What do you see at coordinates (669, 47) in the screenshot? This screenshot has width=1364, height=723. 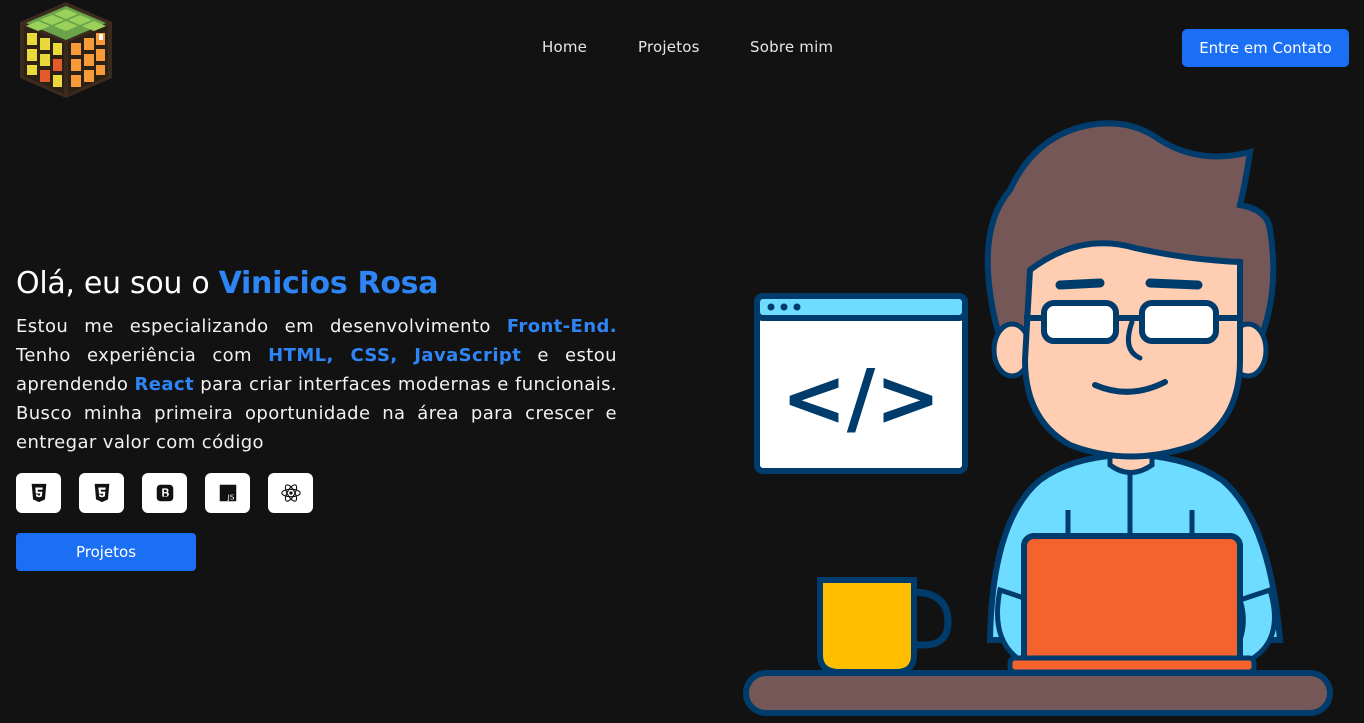 I see `nav-projetos-link: Projetos` at bounding box center [669, 47].